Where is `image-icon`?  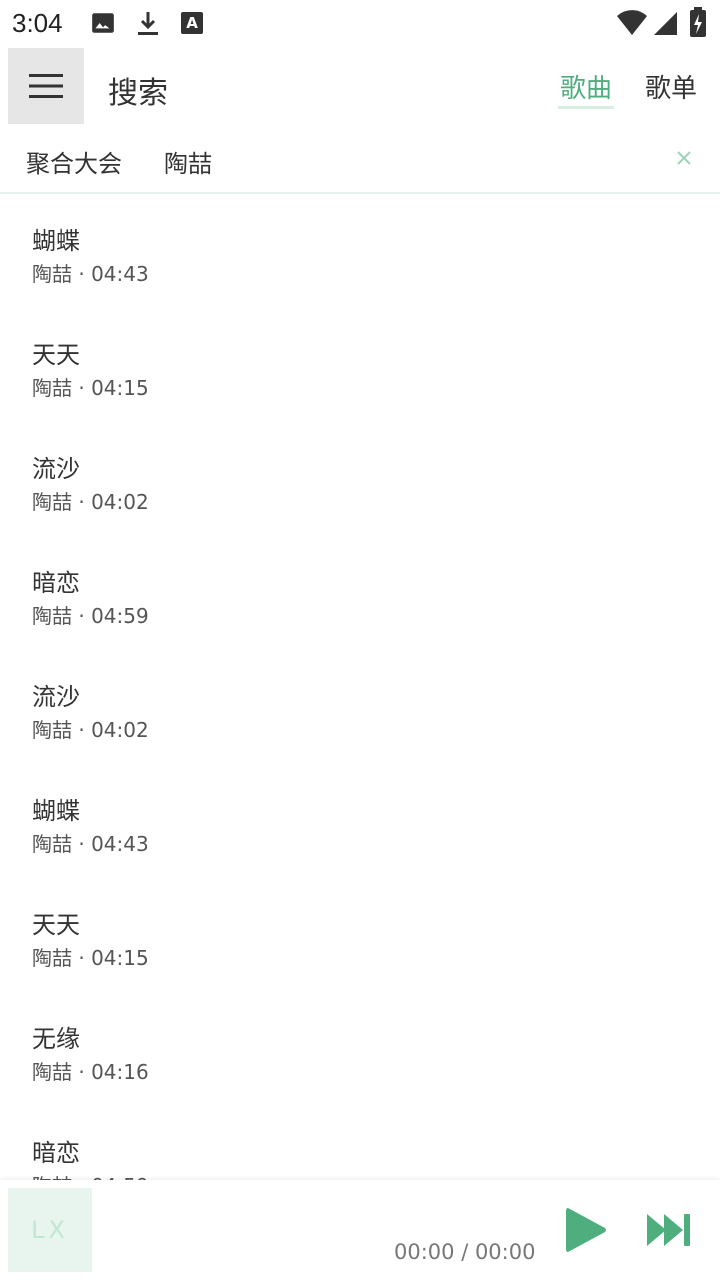 image-icon is located at coordinates (103, 23).